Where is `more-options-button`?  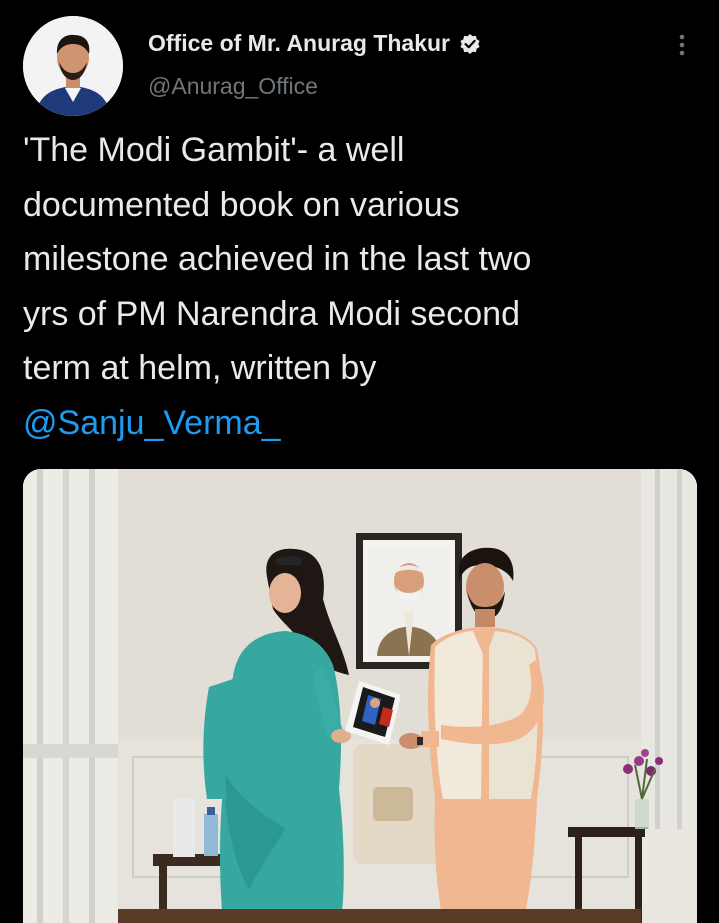
more-options-button is located at coordinates (682, 46).